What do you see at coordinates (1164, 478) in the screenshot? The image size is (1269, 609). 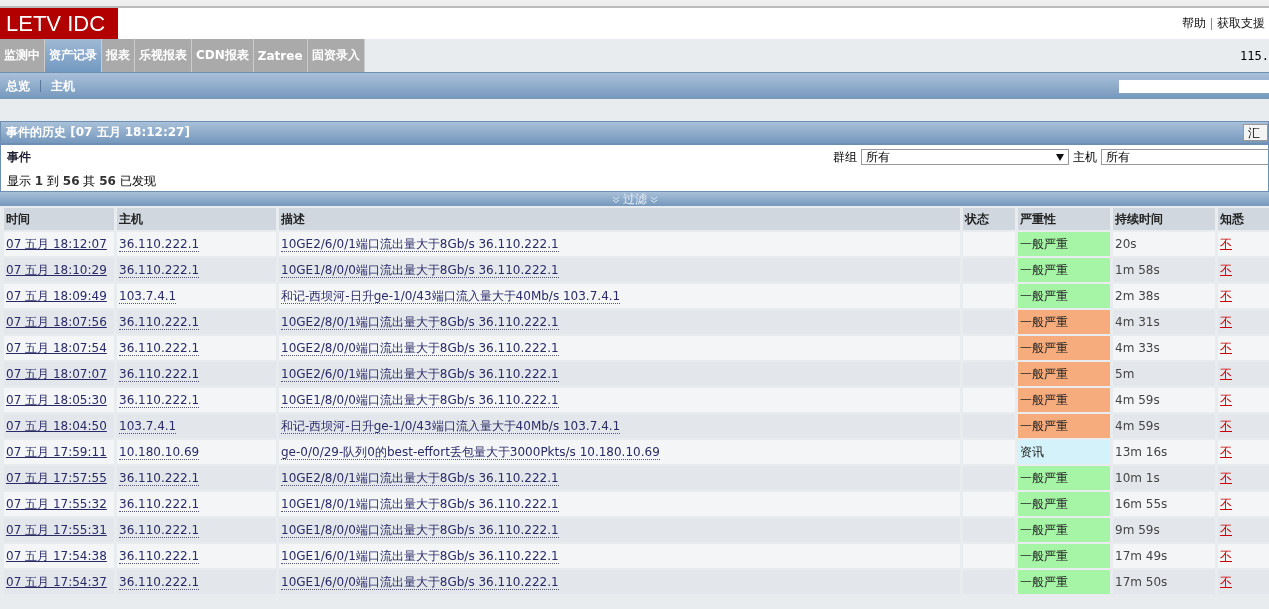 I see `duration-cell: 10m 1s` at bounding box center [1164, 478].